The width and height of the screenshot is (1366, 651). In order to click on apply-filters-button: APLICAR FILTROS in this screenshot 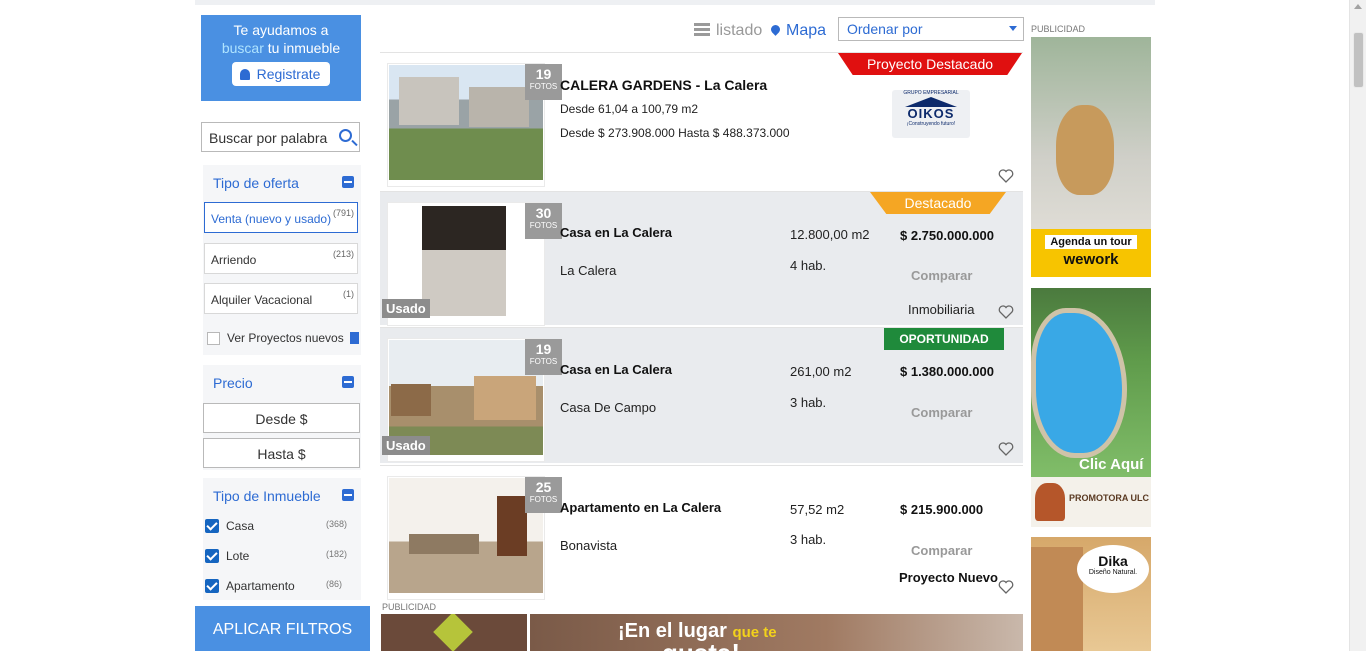, I will do `click(282, 628)`.